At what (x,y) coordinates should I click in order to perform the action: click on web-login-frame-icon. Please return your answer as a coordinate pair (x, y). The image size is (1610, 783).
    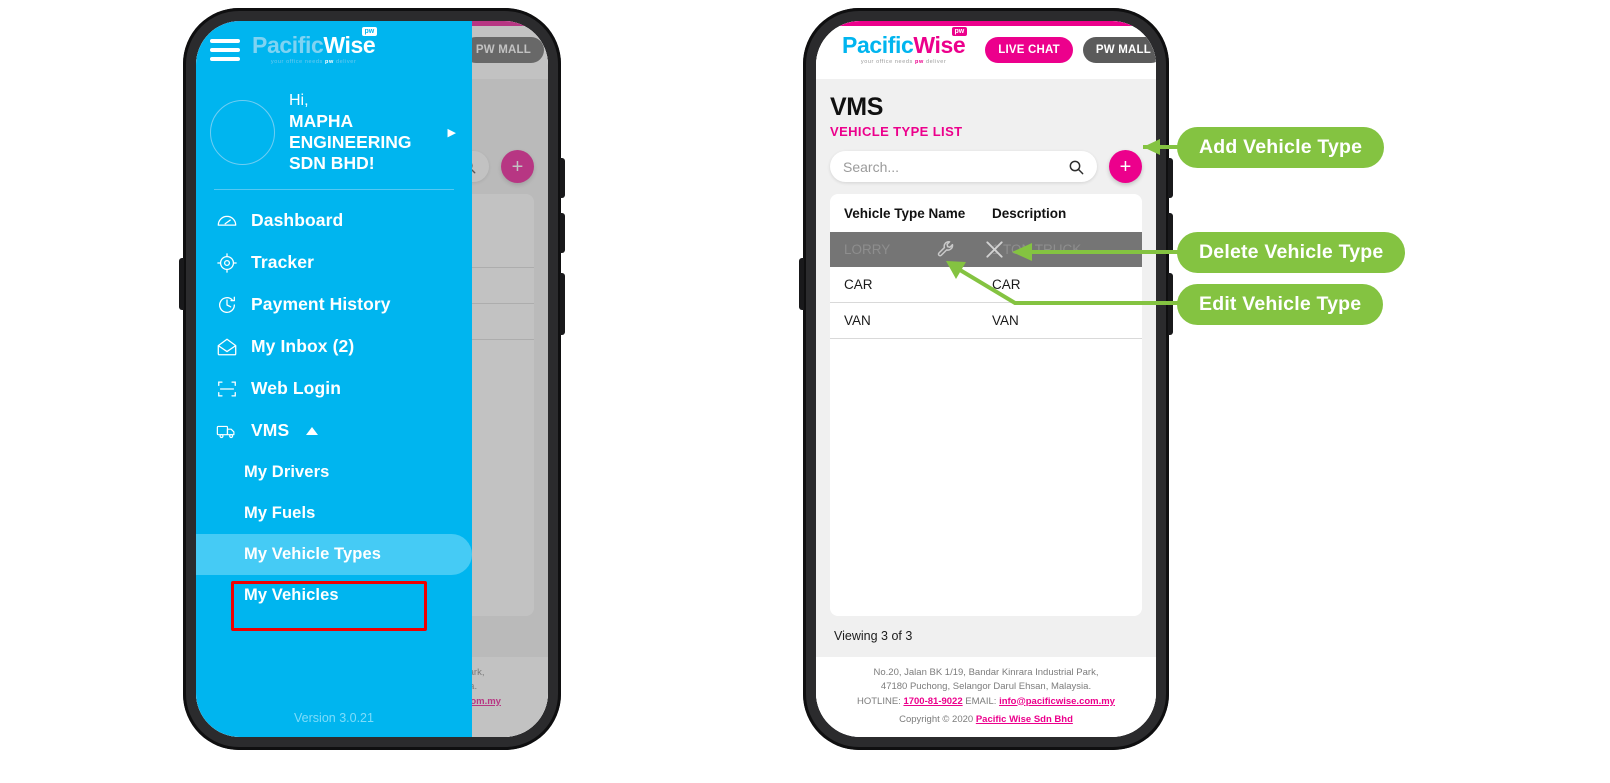
    Looking at the image, I should click on (227, 389).